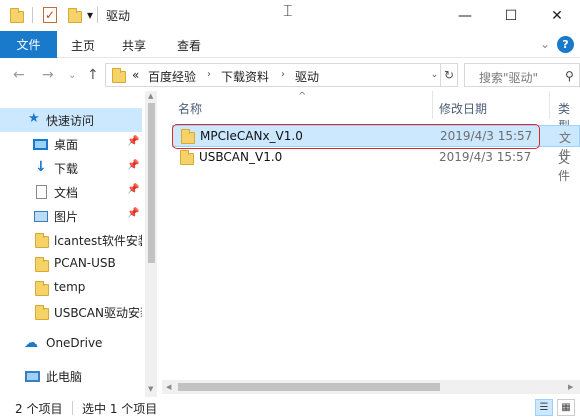  I want to click on sidebar-item-onedrive: ☁ OneDrive, so click(71, 344).